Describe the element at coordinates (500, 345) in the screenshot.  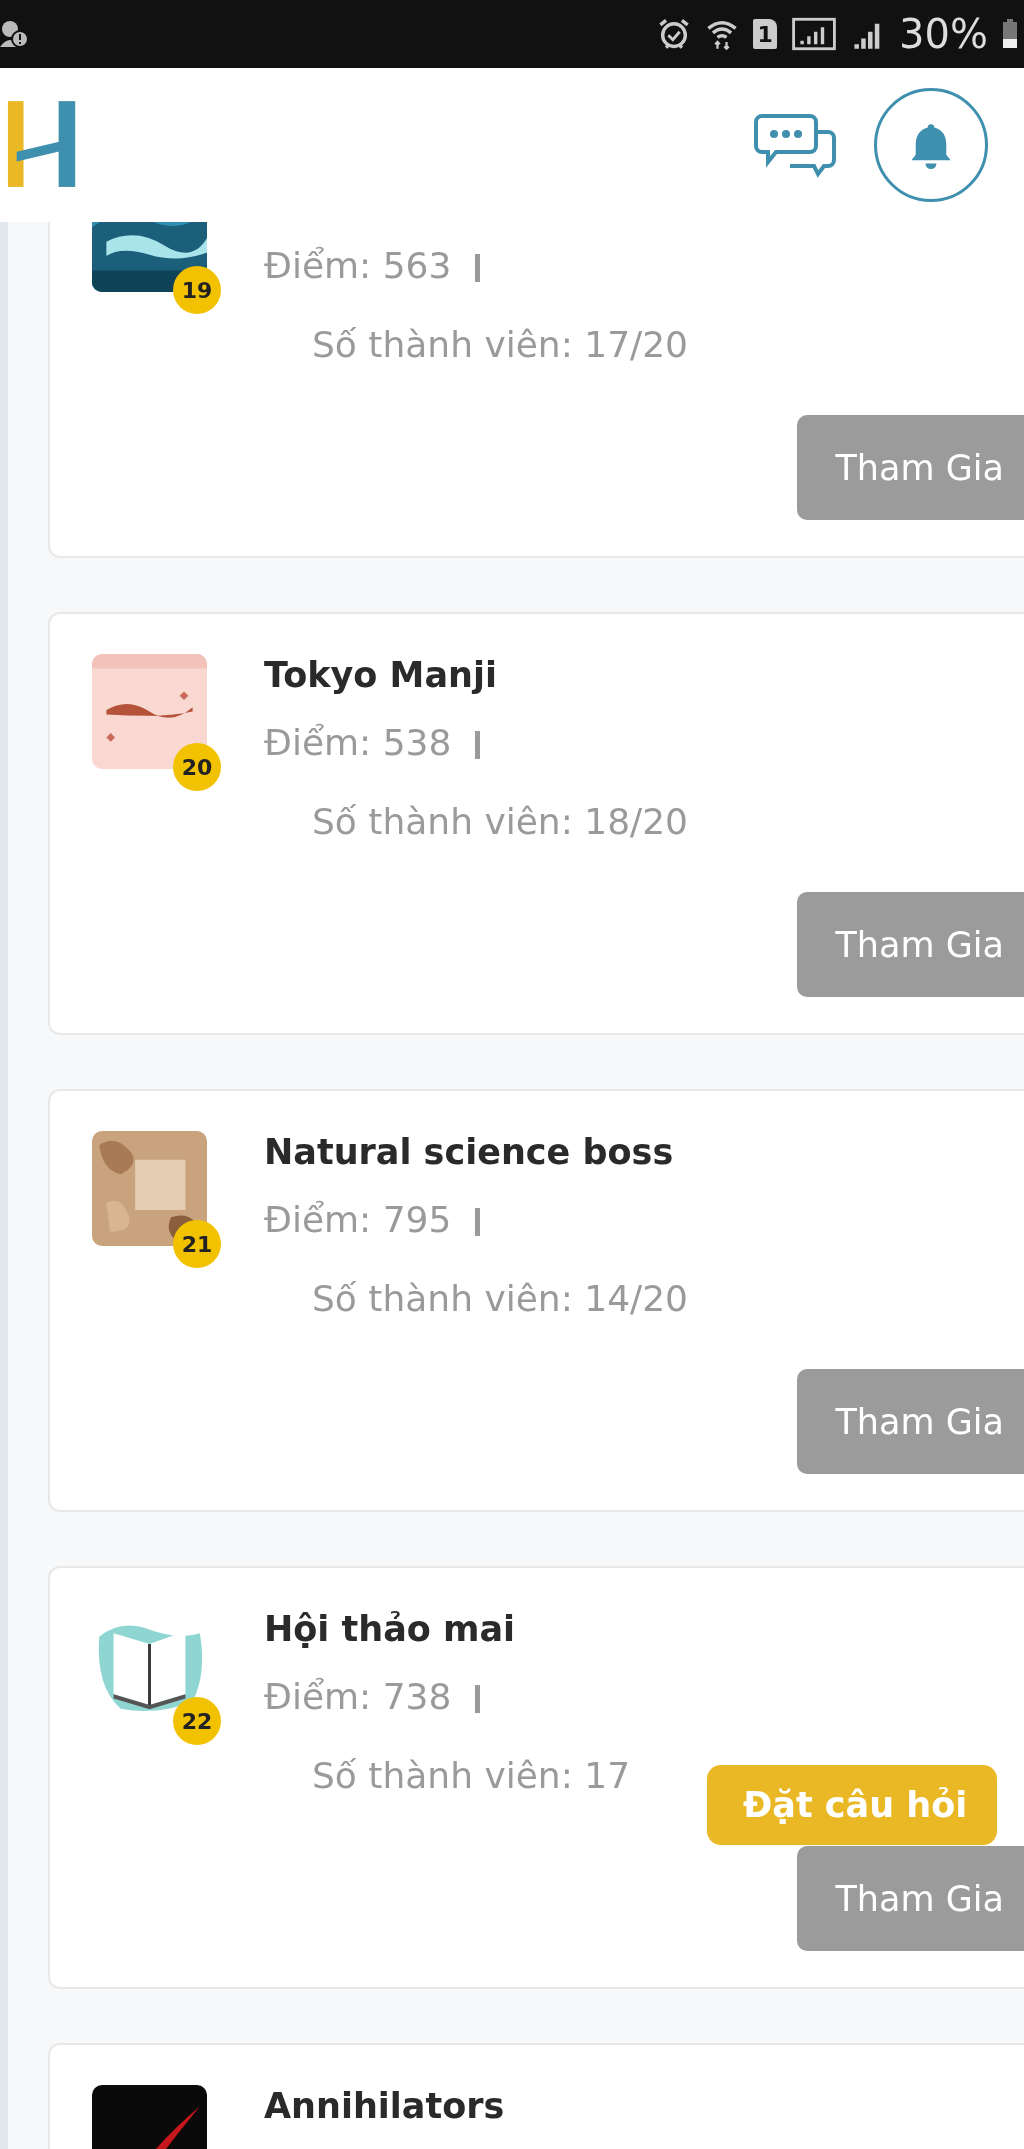
I see `member-count: Số thành viên: 17/20` at that location.